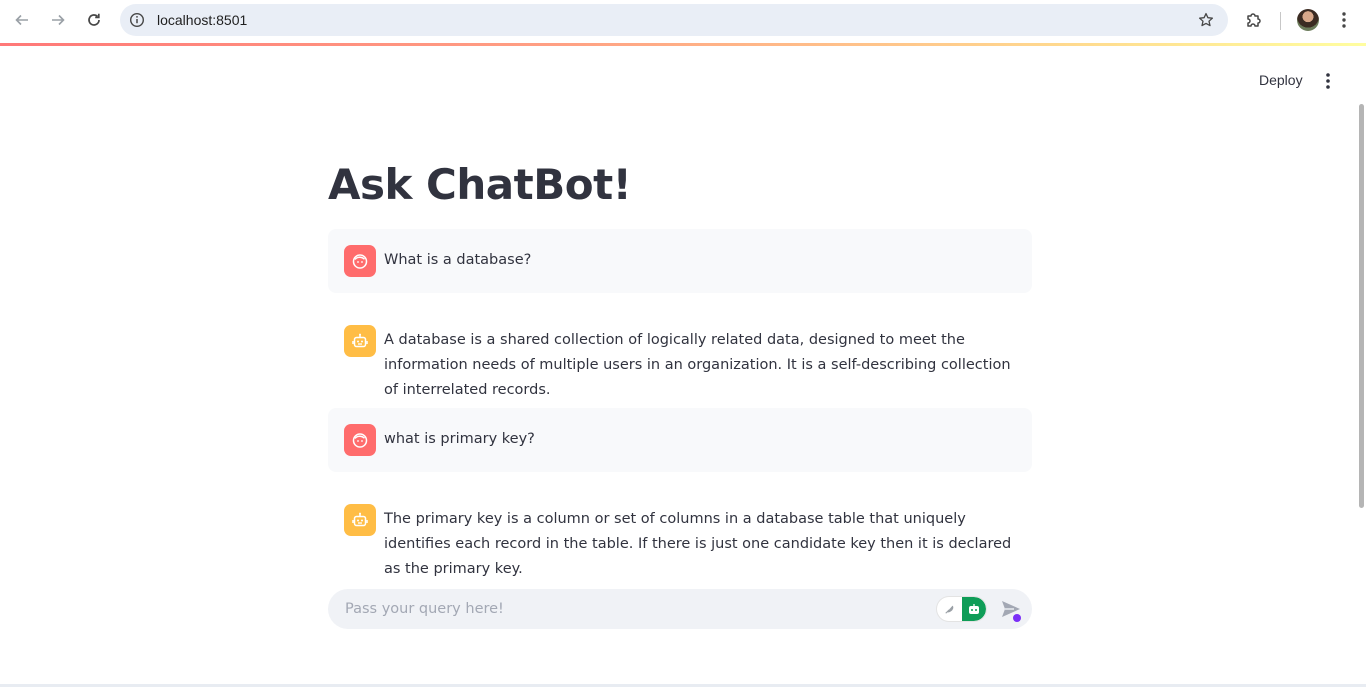  Describe the element at coordinates (1344, 20) in the screenshot. I see `browser-menu-icon` at that location.